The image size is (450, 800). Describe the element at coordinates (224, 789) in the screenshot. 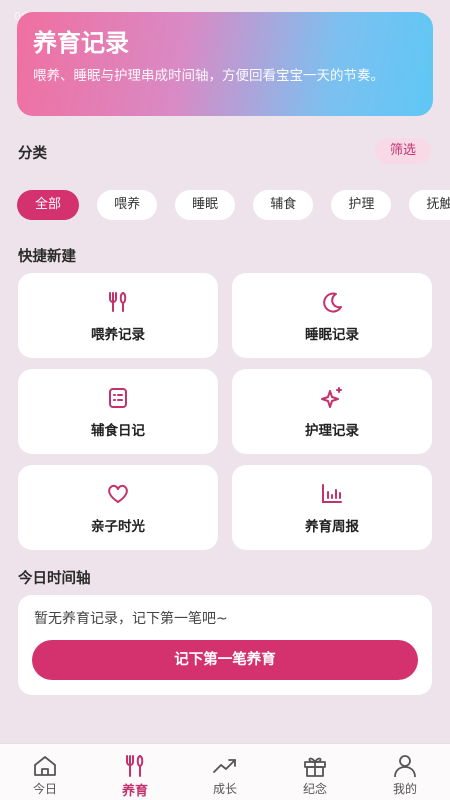

I see `tab-label: 成长` at that location.